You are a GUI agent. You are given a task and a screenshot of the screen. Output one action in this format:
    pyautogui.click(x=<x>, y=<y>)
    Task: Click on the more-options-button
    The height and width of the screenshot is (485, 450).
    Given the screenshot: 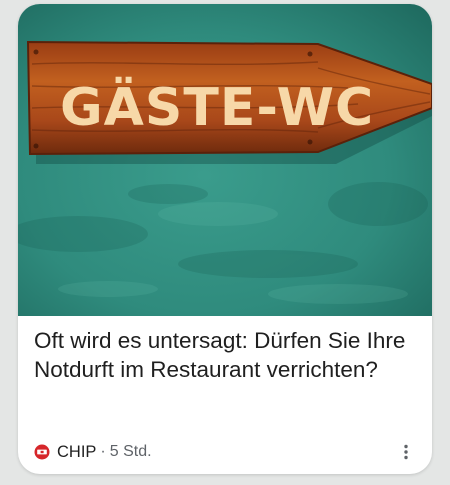 What is the action you would take?
    pyautogui.click(x=406, y=452)
    